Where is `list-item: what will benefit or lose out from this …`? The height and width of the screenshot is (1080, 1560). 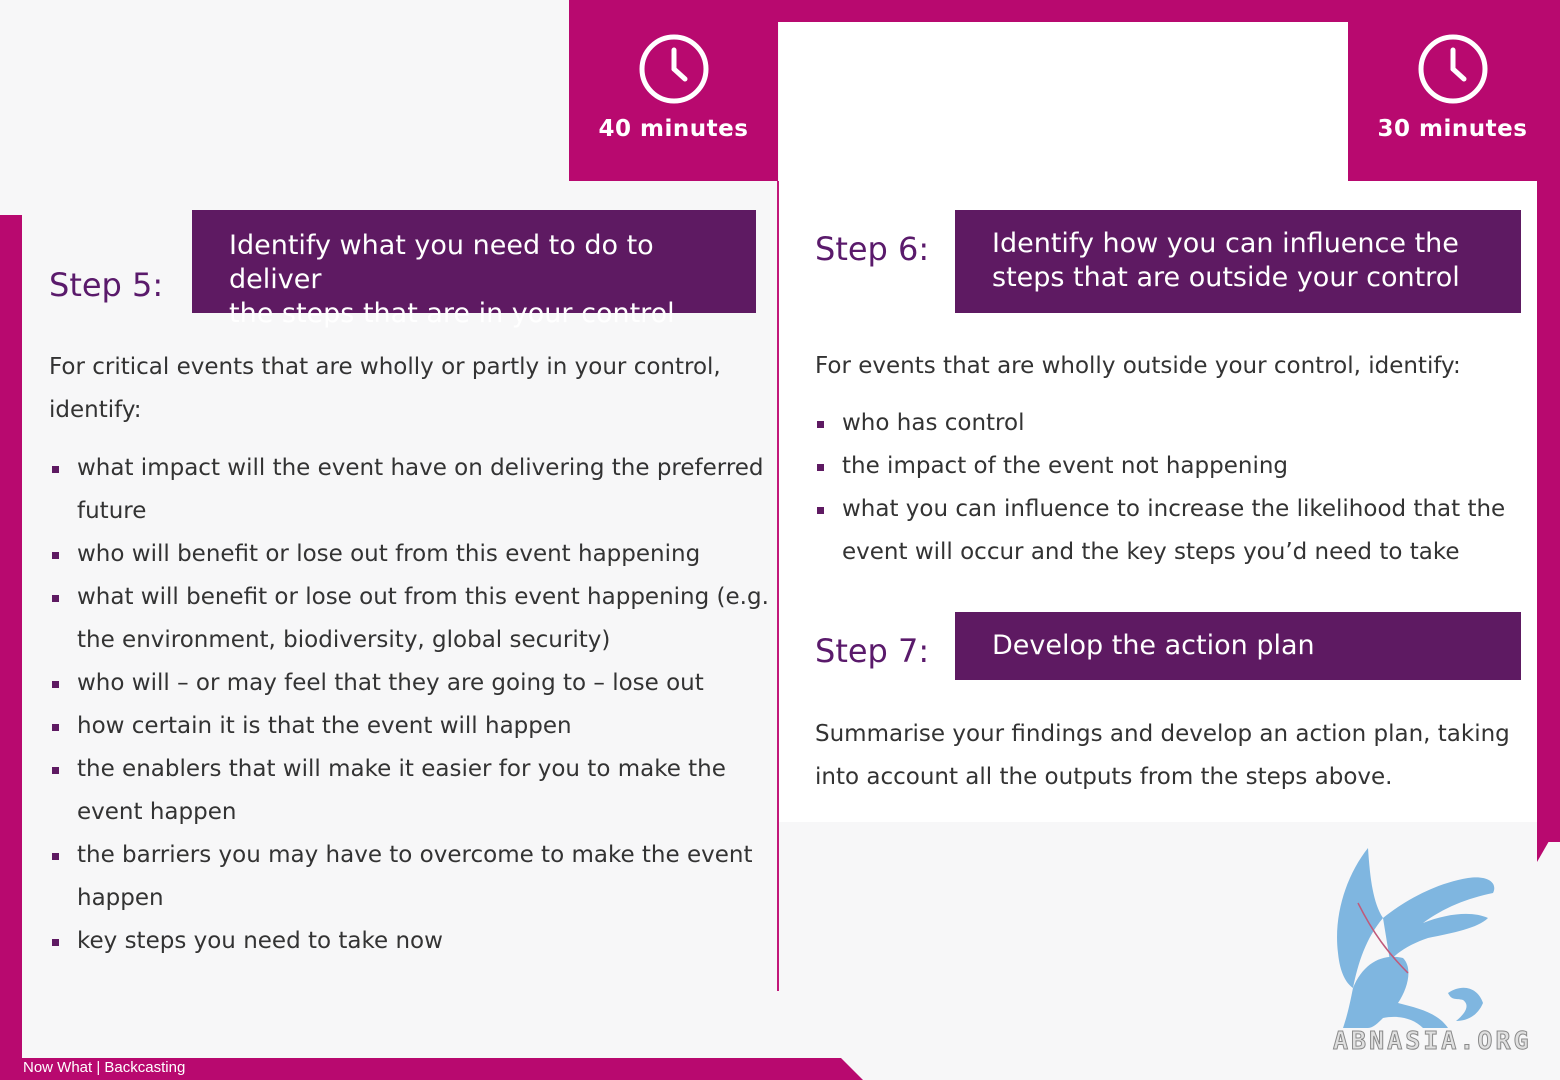 list-item: what will benefit or lose out from this … is located at coordinates (410, 619).